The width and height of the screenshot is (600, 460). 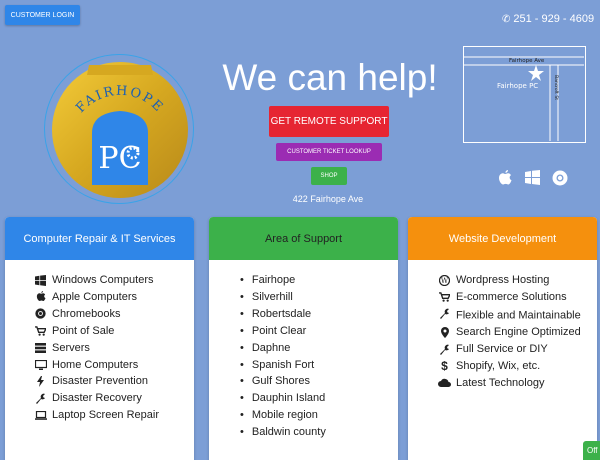 I want to click on location-map: Fairhope Ave Bancroft St Fairhope PC, so click(x=524, y=94).